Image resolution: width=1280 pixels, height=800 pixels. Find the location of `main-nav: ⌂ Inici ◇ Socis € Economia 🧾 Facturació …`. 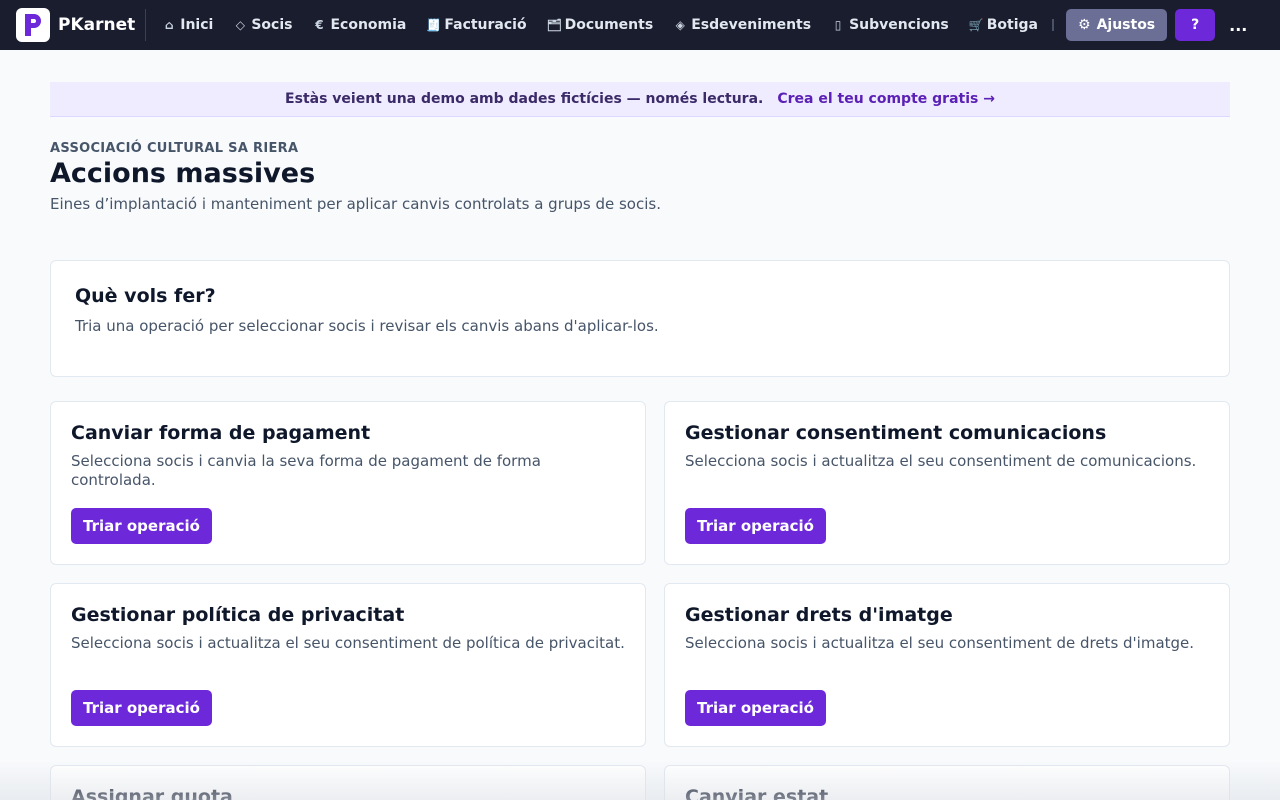

main-nav: ⌂ Inici ◇ Socis € Economia 🧾 Facturació … is located at coordinates (605, 25).